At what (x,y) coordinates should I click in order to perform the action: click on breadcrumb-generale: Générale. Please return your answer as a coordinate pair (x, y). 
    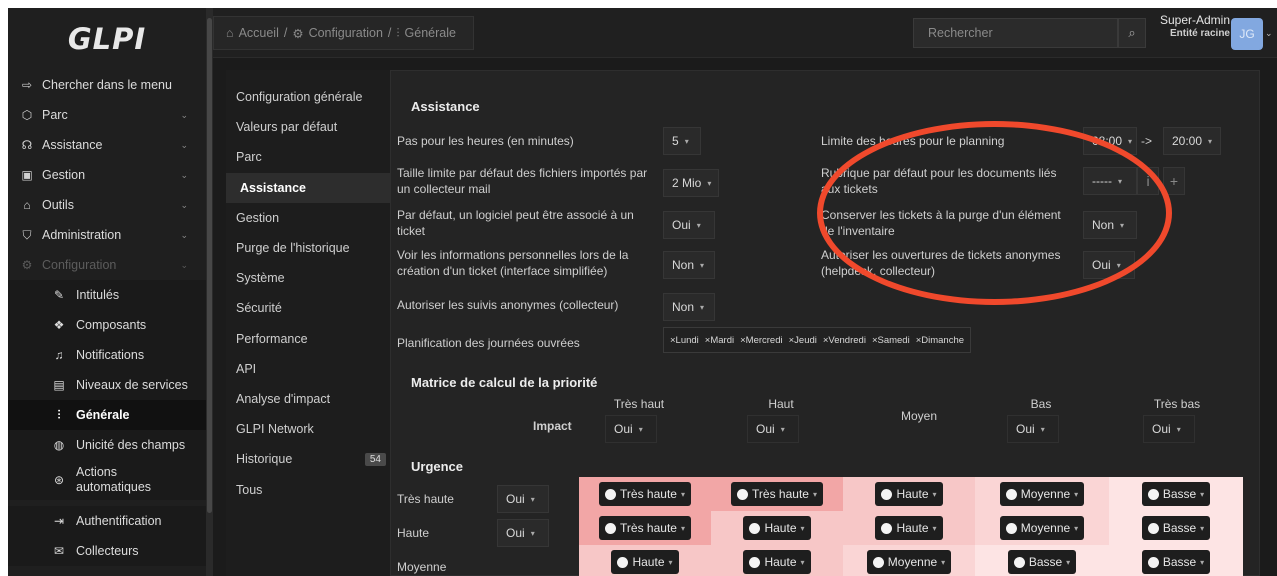
    Looking at the image, I should click on (430, 33).